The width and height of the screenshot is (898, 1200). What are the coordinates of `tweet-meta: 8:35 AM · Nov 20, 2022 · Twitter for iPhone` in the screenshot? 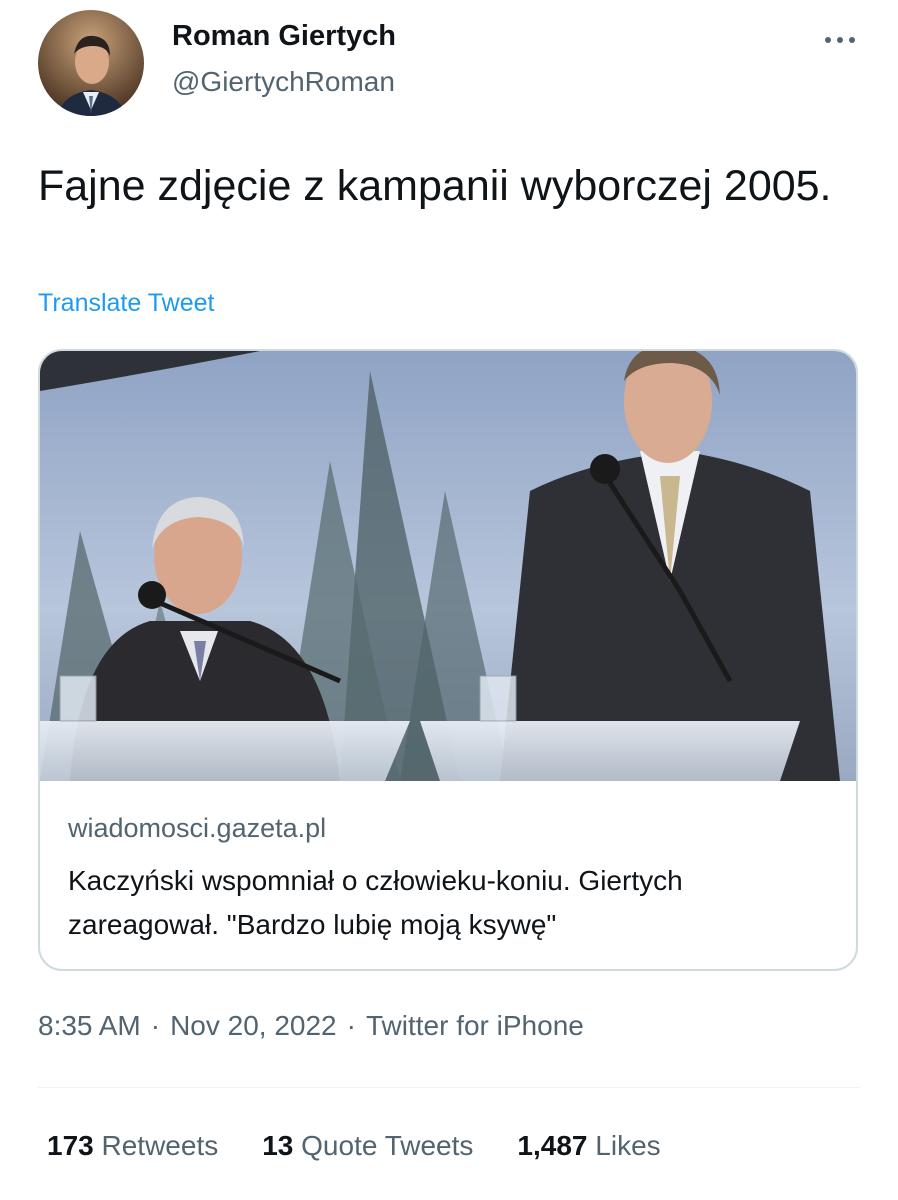 It's located at (311, 1026).